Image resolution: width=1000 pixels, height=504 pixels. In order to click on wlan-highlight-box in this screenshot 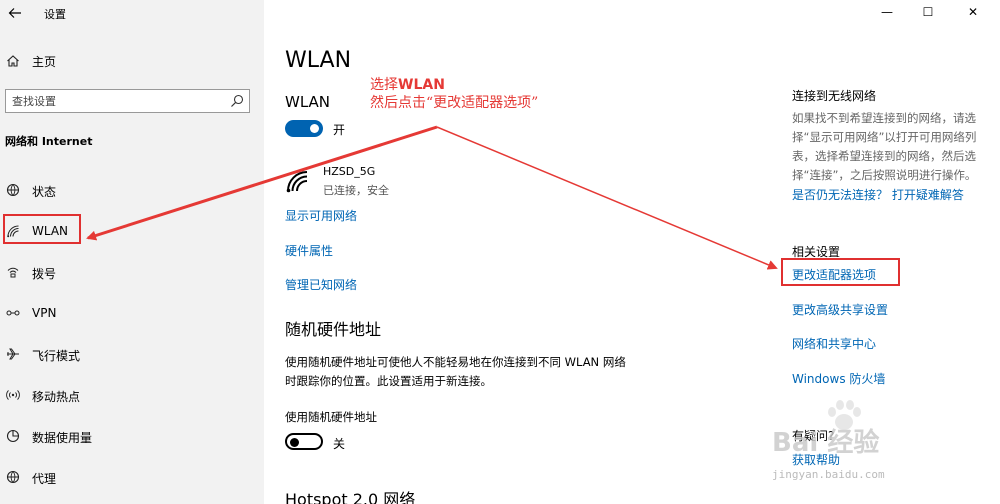, I will do `click(42, 229)`.